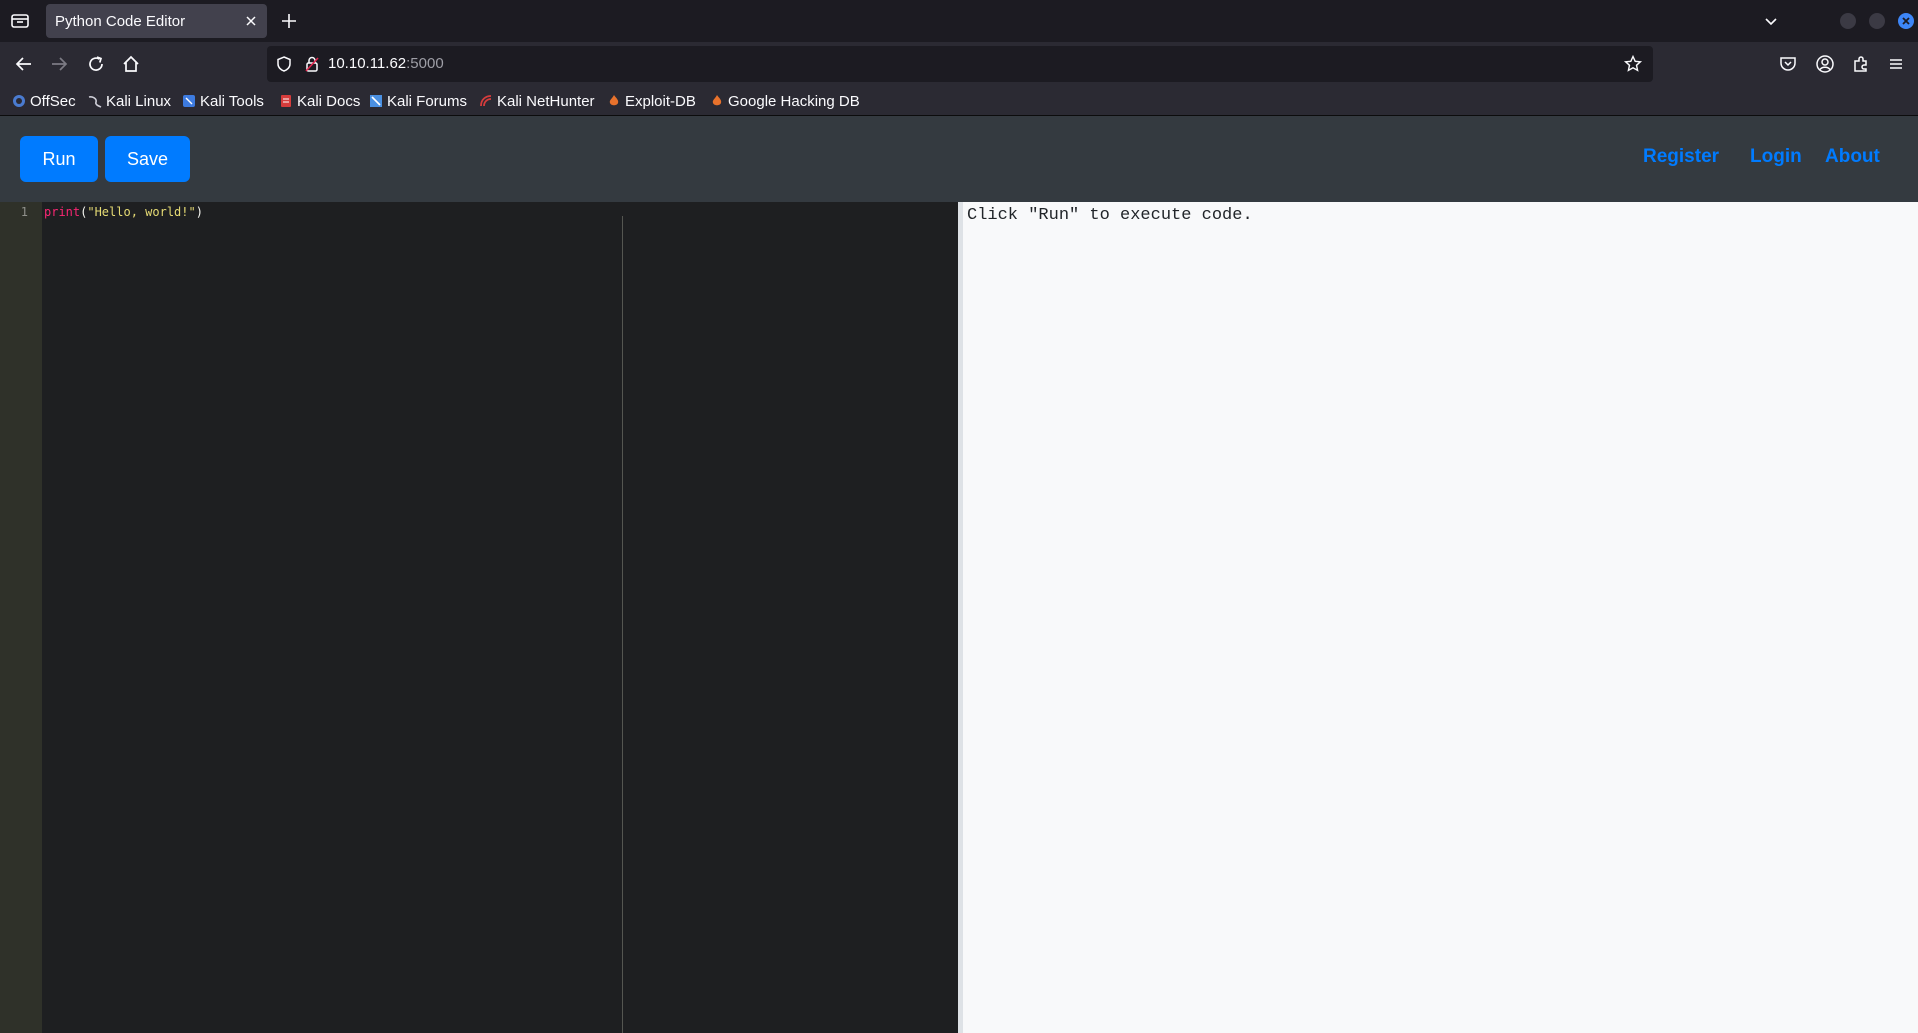  What do you see at coordinates (1848, 21) in the screenshot?
I see `minimize-icon` at bounding box center [1848, 21].